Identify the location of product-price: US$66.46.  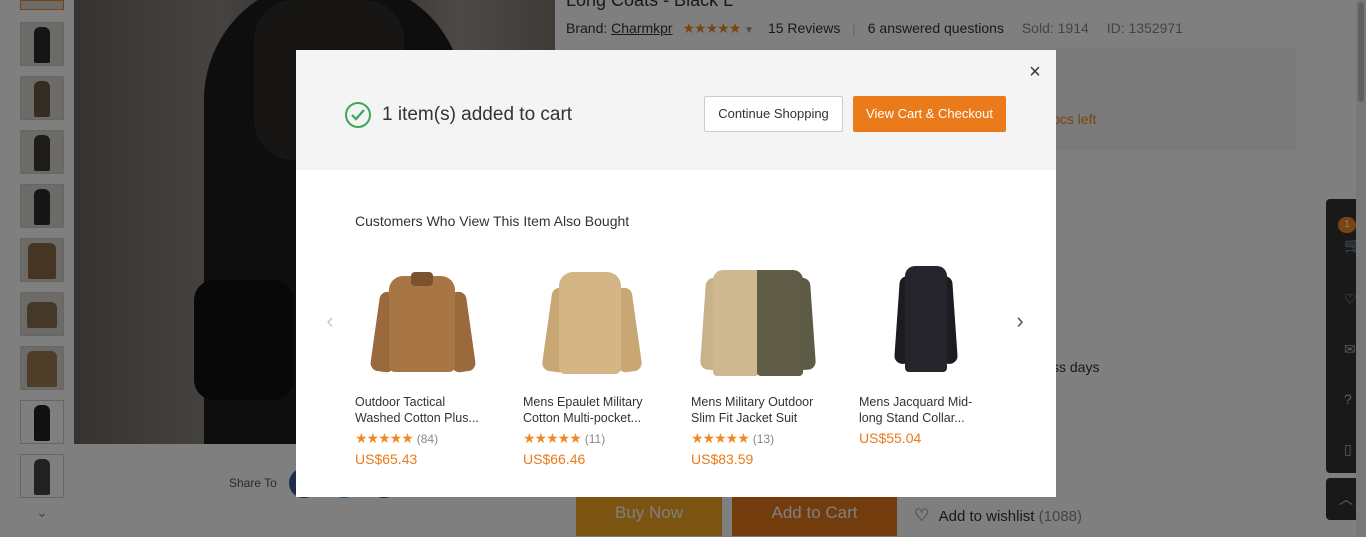
(554, 459).